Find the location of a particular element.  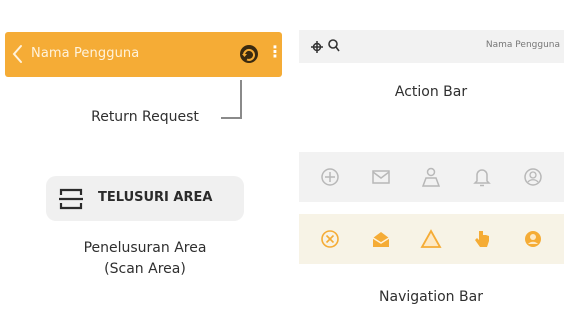

bell-icon is located at coordinates (482, 177).